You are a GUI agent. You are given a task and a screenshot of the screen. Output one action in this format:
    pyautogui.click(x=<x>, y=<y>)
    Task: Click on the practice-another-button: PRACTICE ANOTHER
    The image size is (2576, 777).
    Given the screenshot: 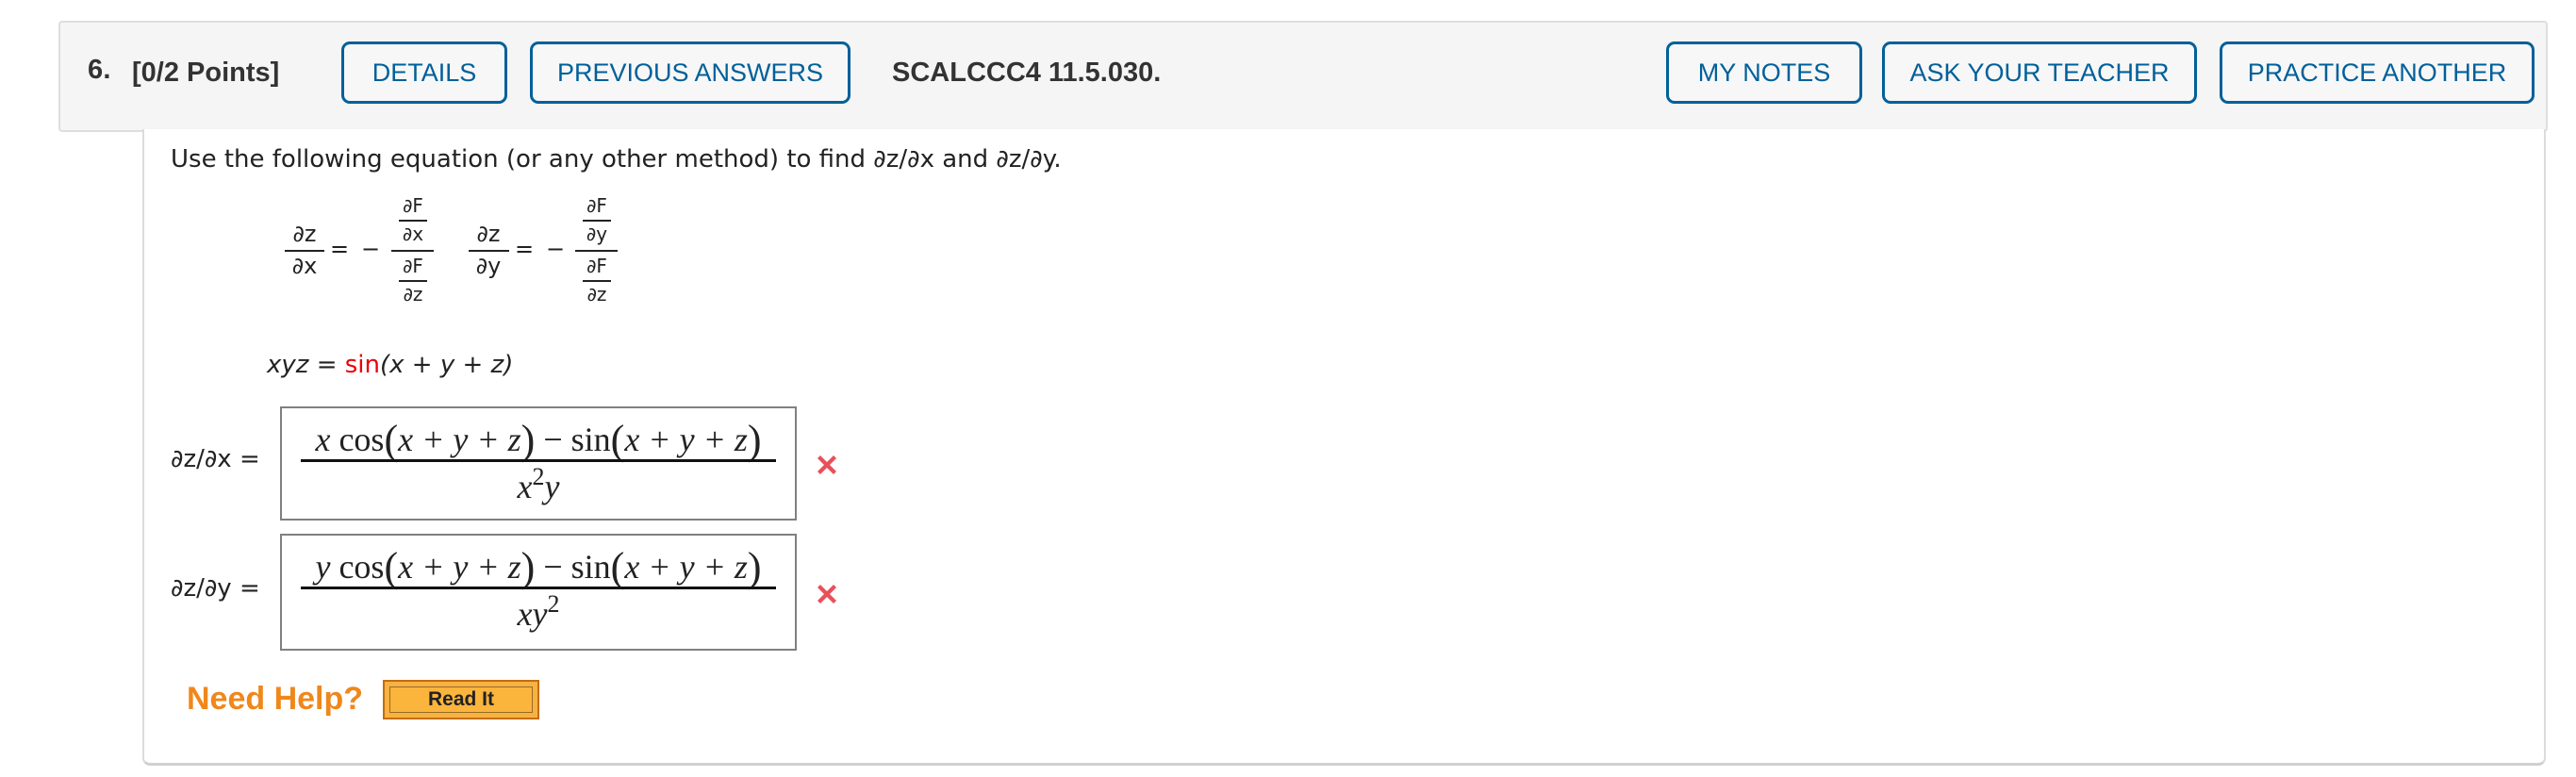 What is the action you would take?
    pyautogui.click(x=2377, y=72)
    